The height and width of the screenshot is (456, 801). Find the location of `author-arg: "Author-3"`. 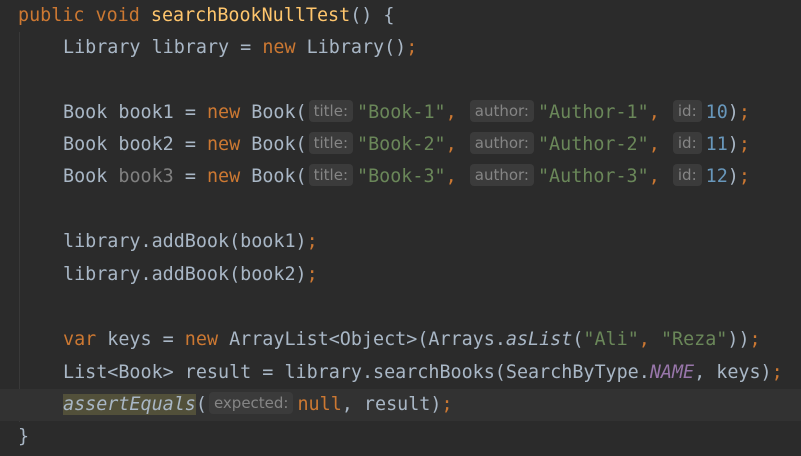

author-arg: "Author-3" is located at coordinates (593, 176).